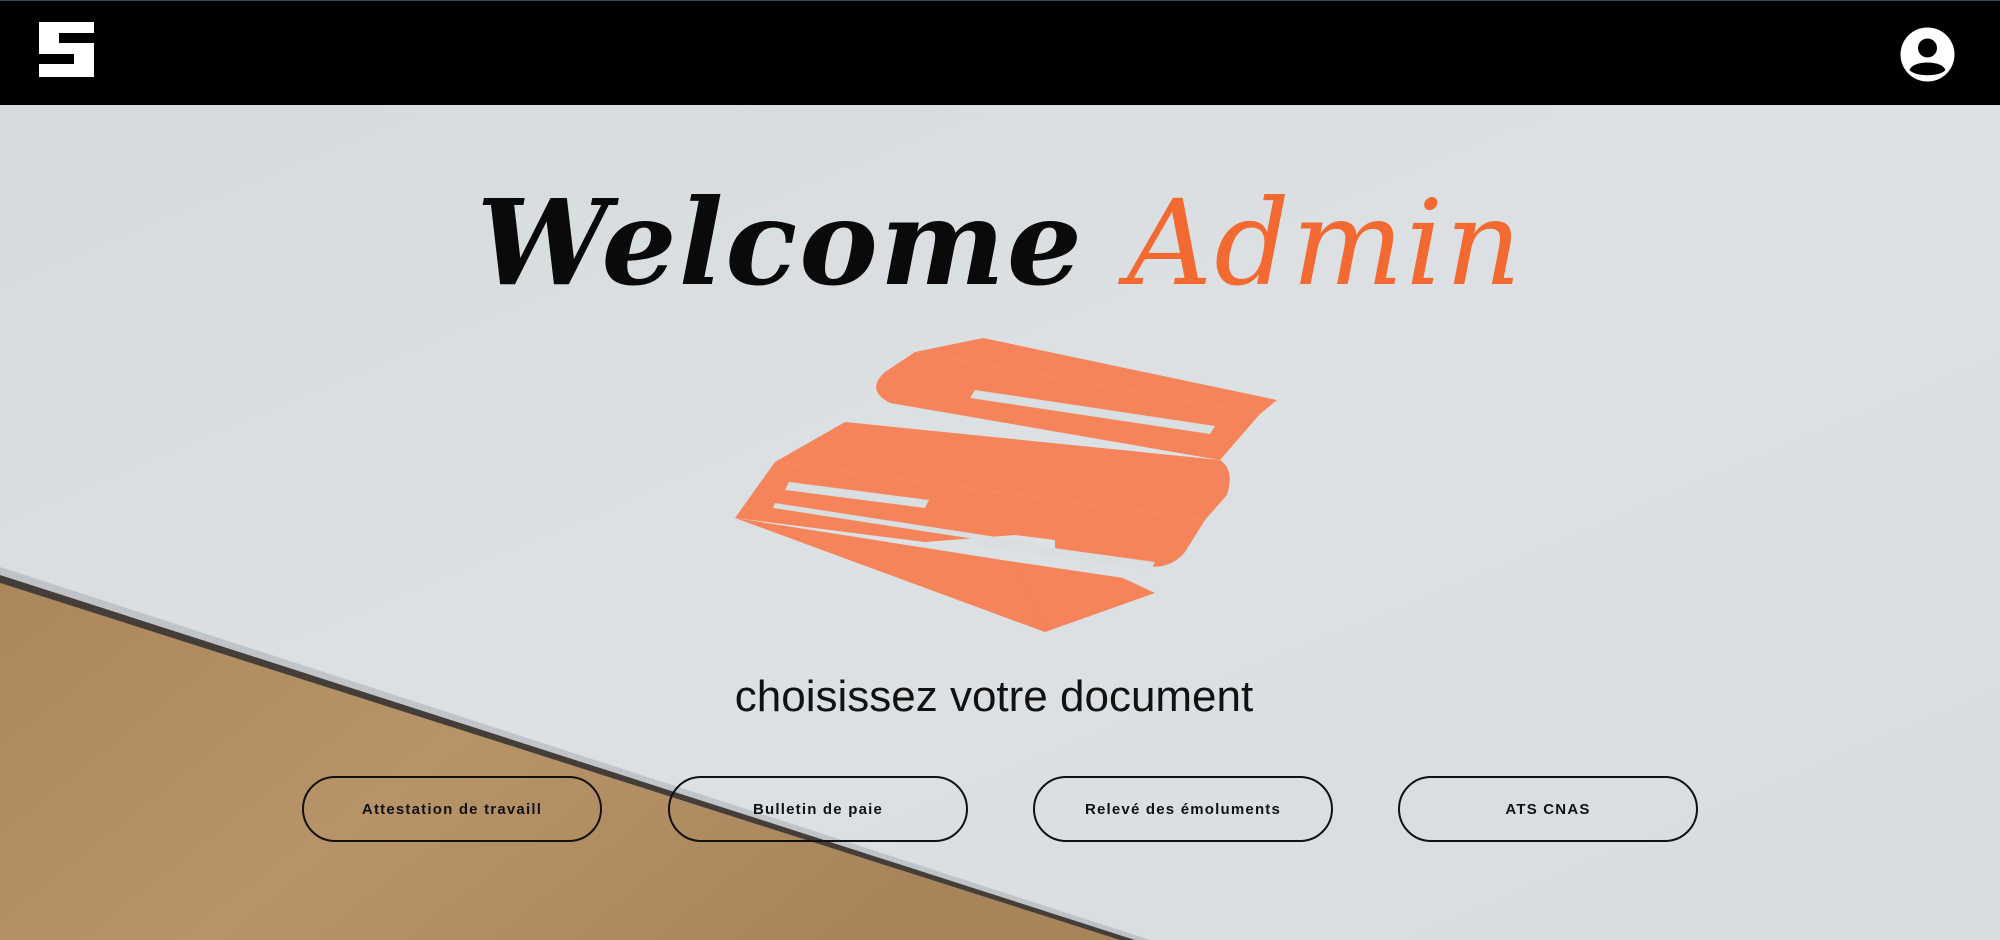 This screenshot has height=940, width=2000. What do you see at coordinates (1000, 52) in the screenshot?
I see `top-navbar` at bounding box center [1000, 52].